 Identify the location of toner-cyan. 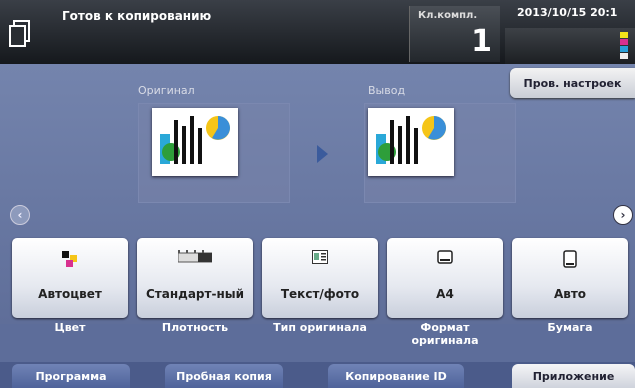
(624, 49).